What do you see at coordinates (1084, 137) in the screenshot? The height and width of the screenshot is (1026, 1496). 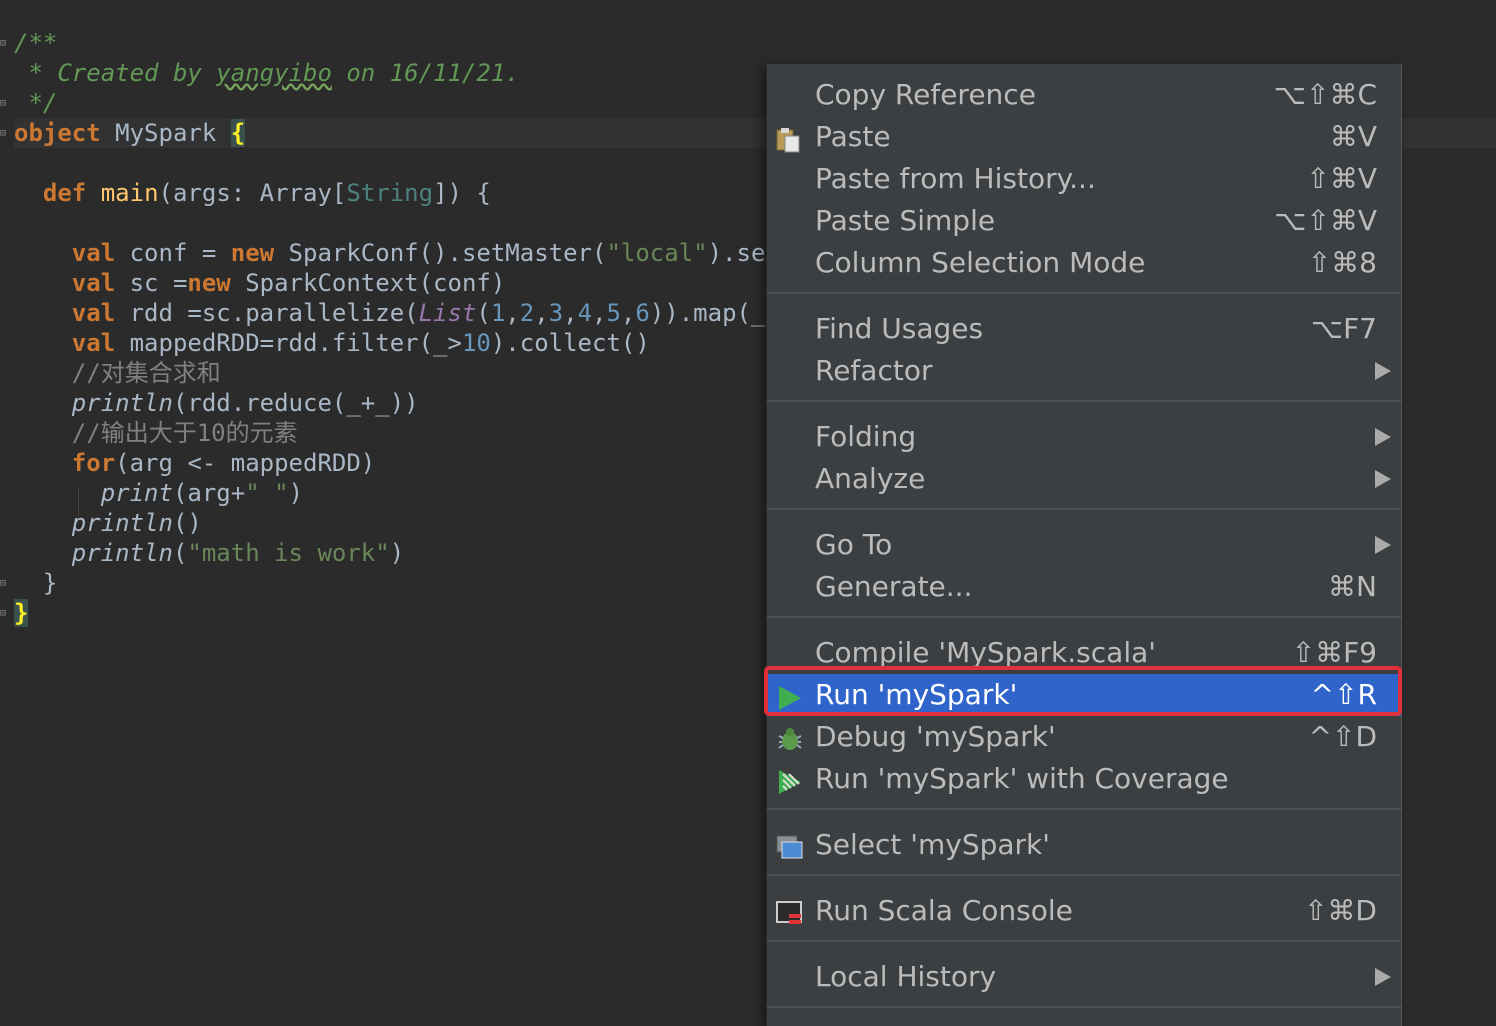 I see `menu-item-paste: Paste ⌘V` at bounding box center [1084, 137].